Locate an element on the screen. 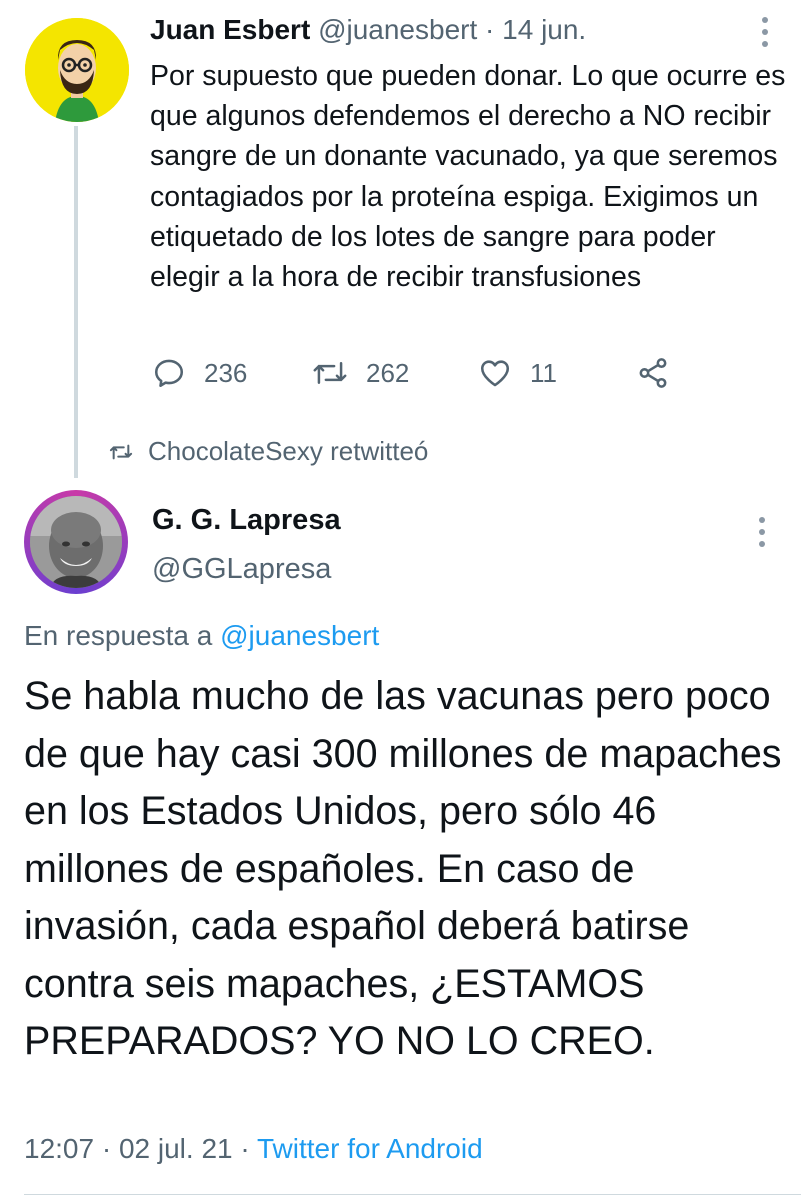  tweet1-author-name: Juan Esbert is located at coordinates (230, 29).